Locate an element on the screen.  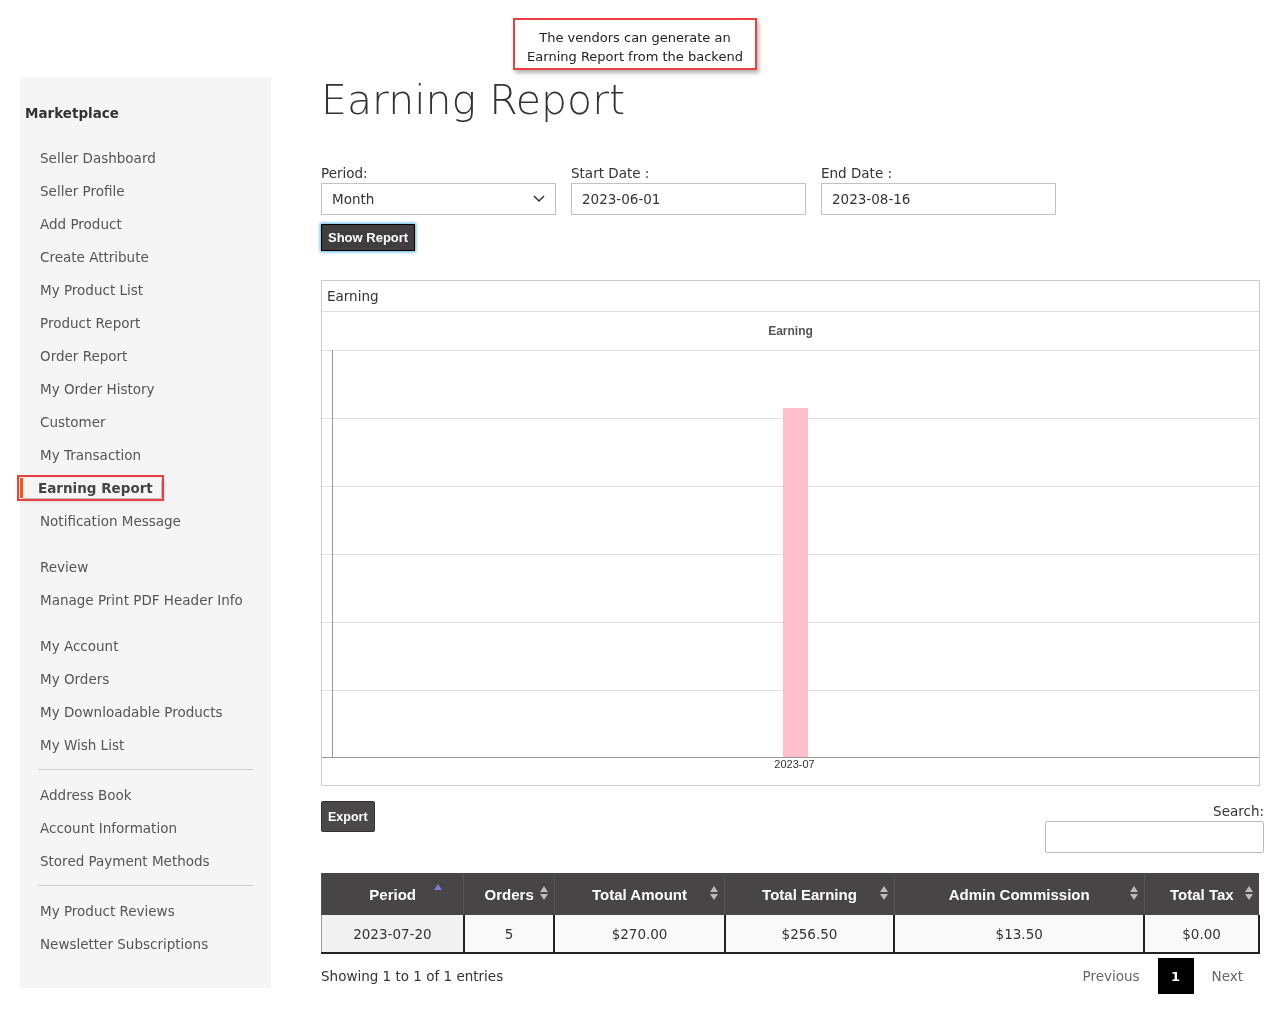
search-label: Search: is located at coordinates (1238, 811).